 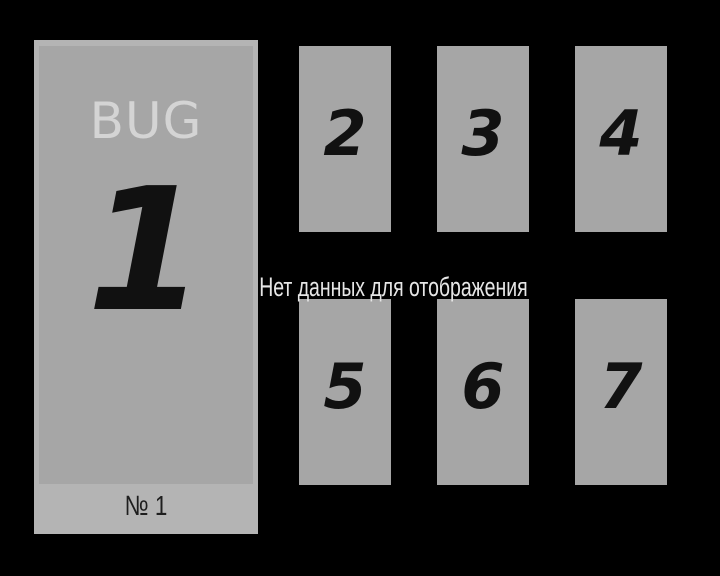 I want to click on slot-3: 3, so click(x=483, y=139).